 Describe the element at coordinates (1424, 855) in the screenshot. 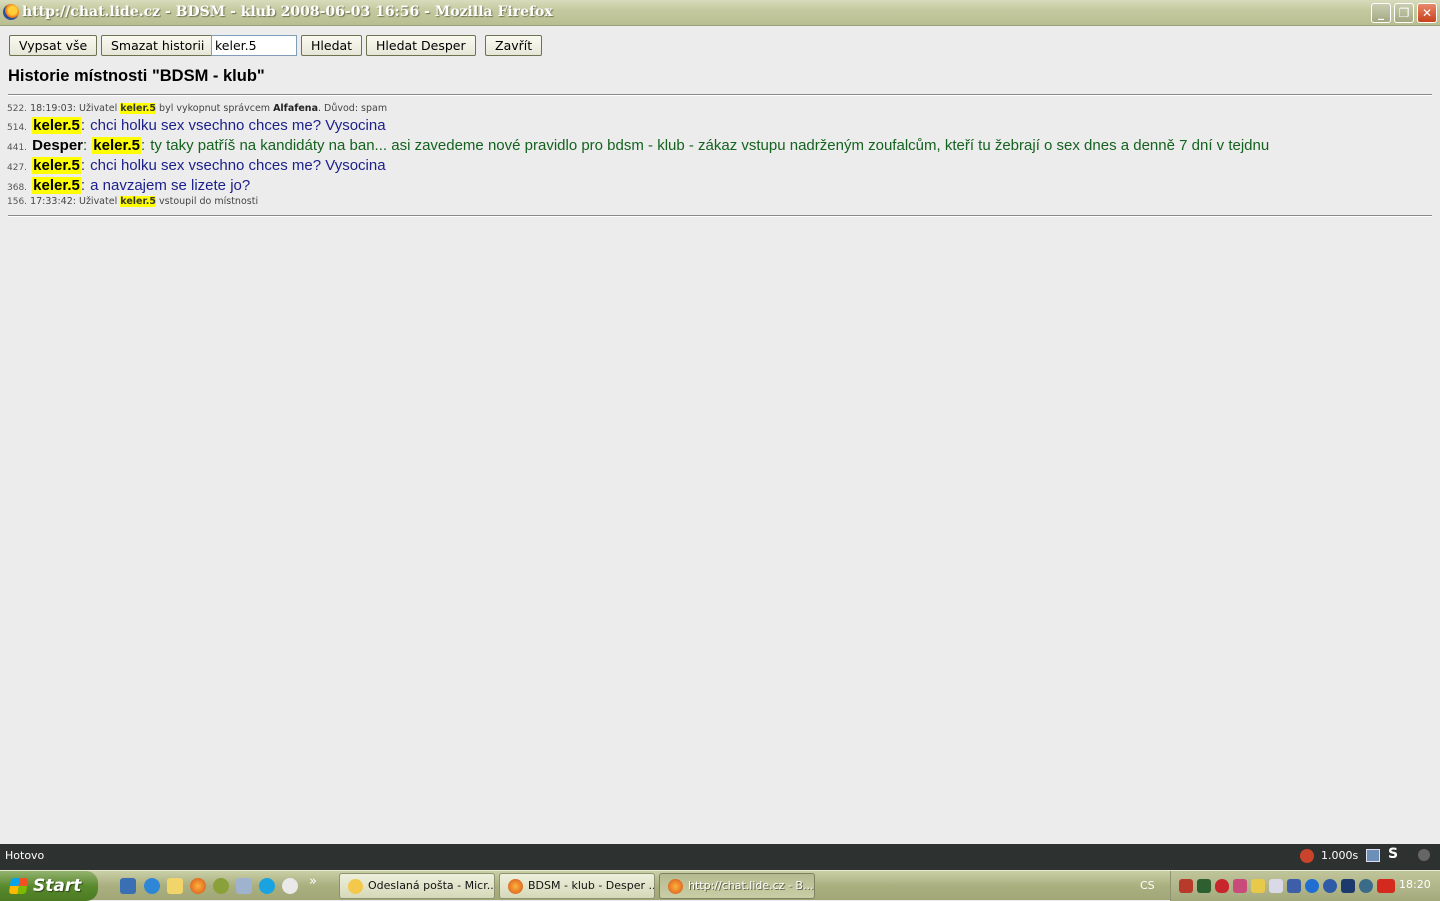

I see `status-grip-icon` at that location.